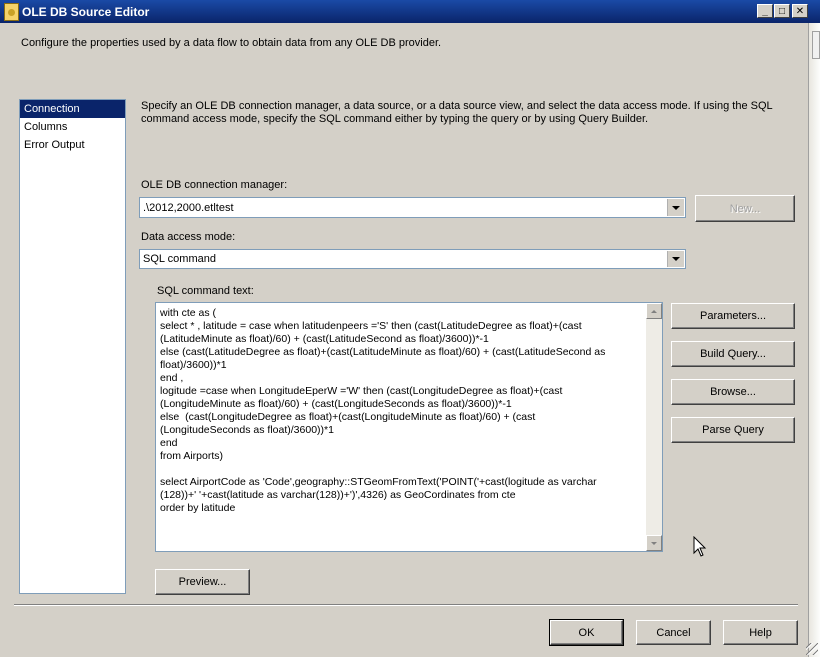 This screenshot has width=820, height=657. Describe the element at coordinates (72, 116) in the screenshot. I see `nav-item-connection-manager: Connection Manager` at that location.